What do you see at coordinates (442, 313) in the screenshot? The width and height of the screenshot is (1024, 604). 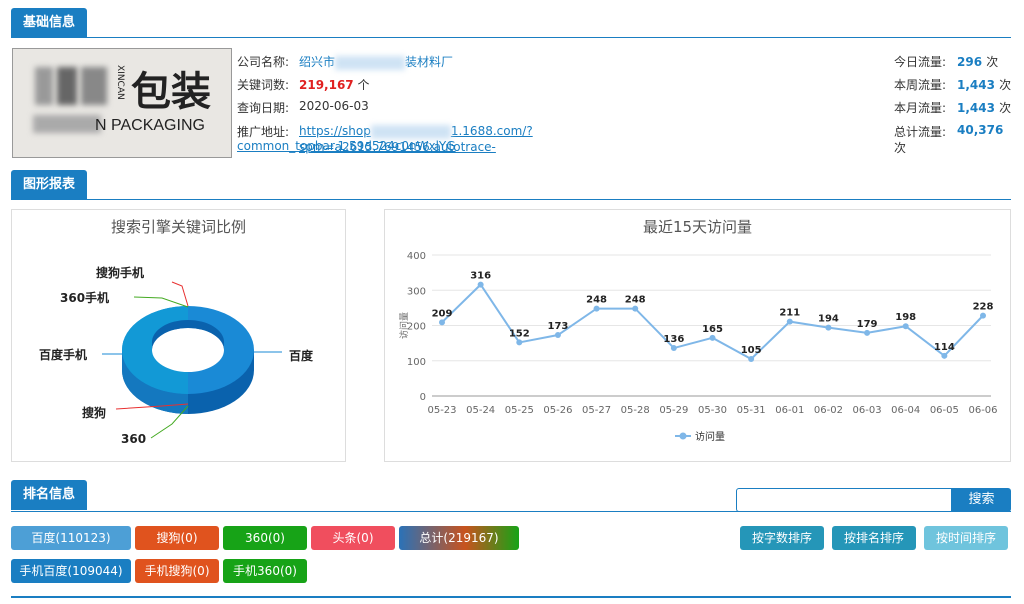 I see `data-label: 209` at bounding box center [442, 313].